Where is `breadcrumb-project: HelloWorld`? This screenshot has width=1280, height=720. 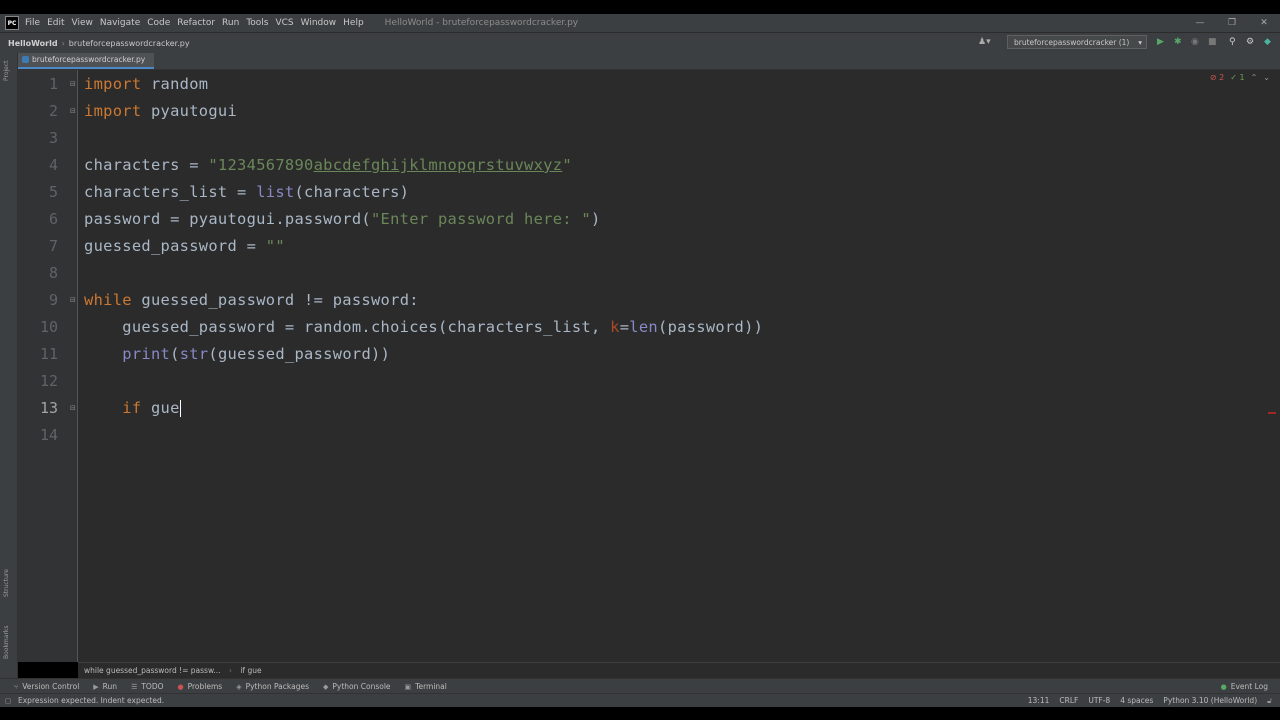 breadcrumb-project: HelloWorld is located at coordinates (33, 43).